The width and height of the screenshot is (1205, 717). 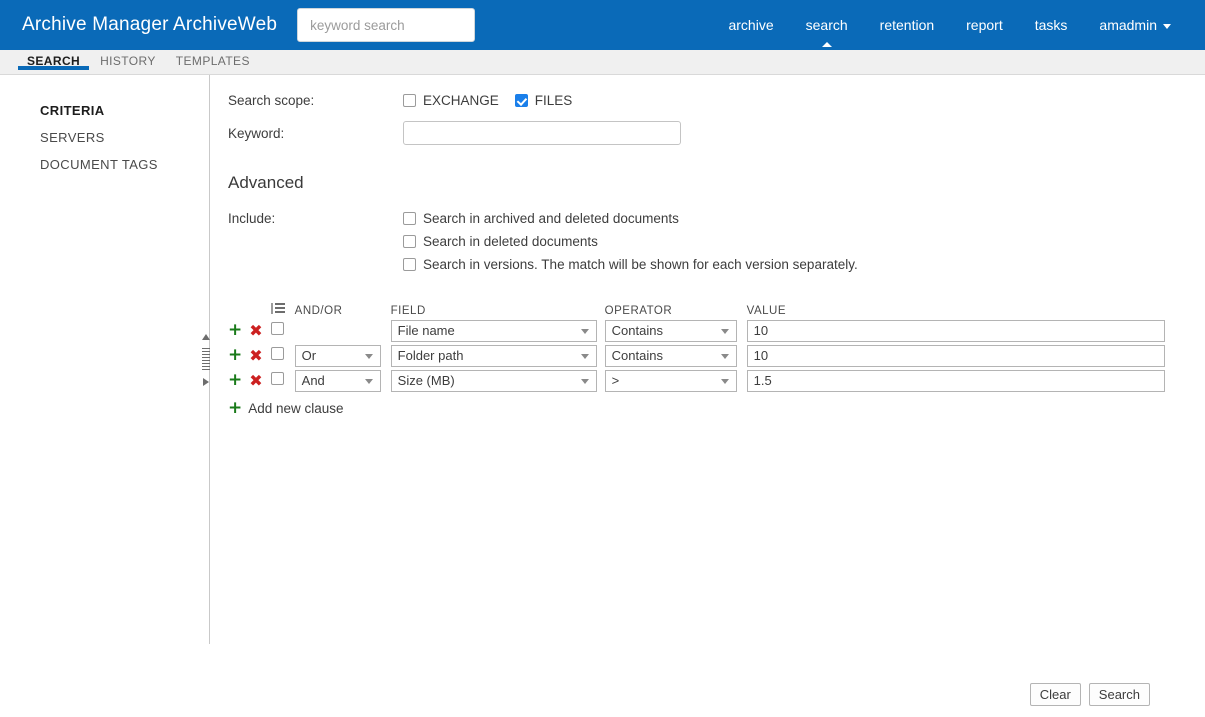 I want to click on sidebar-item-servers: SERVERS, so click(x=105, y=137).